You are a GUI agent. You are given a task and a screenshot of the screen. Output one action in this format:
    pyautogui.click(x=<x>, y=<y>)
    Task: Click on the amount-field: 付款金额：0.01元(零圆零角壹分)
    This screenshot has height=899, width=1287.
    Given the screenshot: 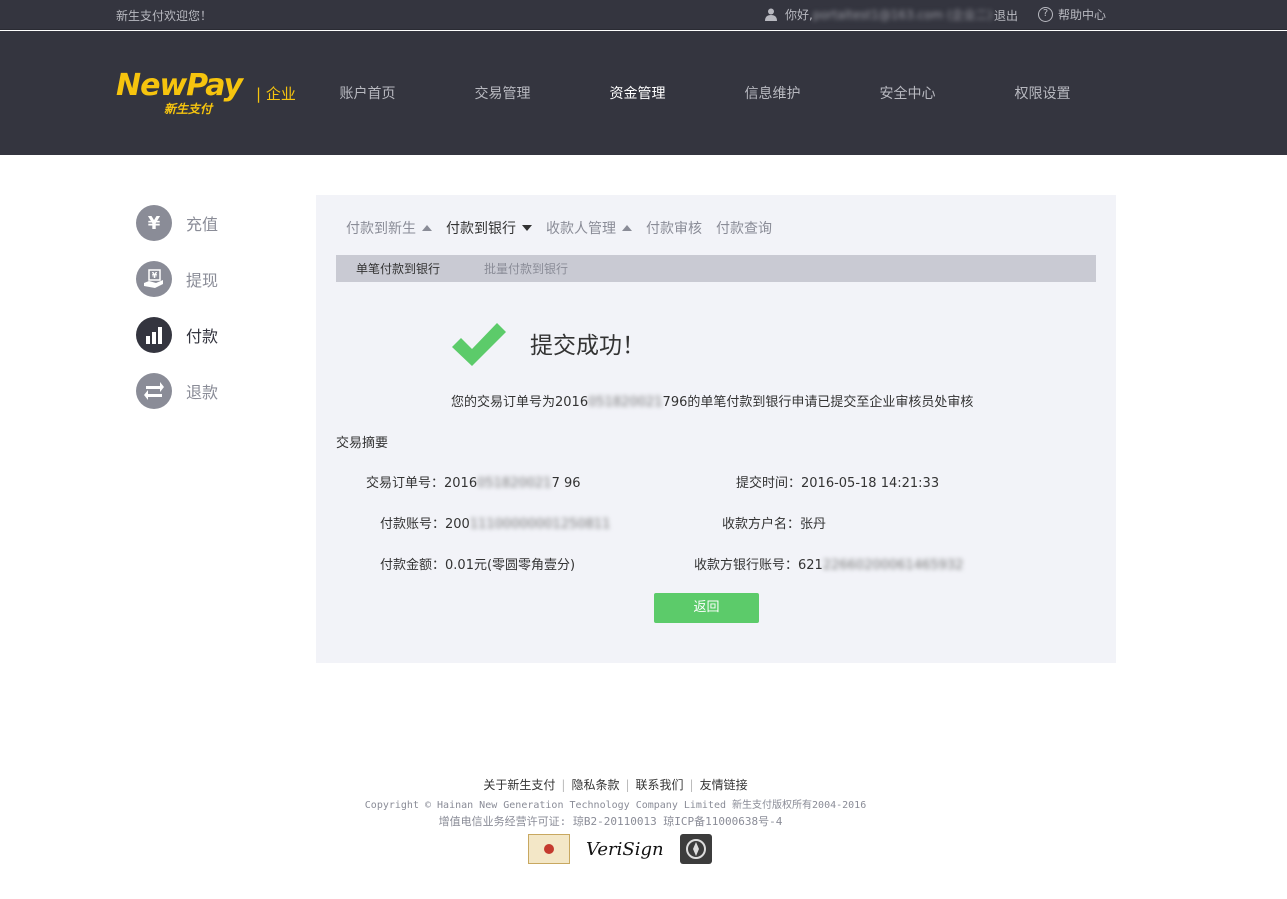 What is the action you would take?
    pyautogui.click(x=477, y=563)
    